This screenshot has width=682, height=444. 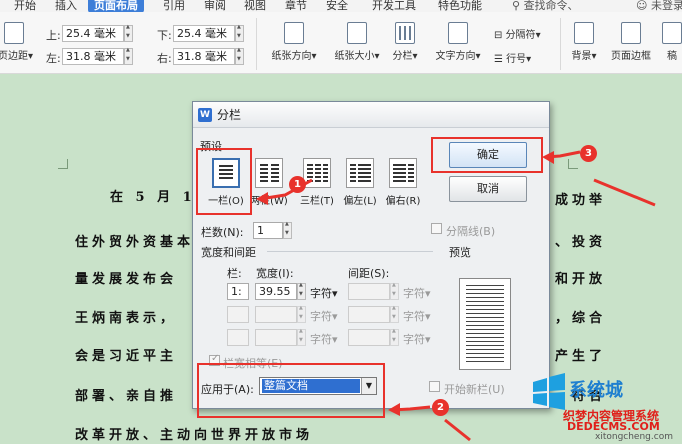 What do you see at coordinates (128, 56) in the screenshot?
I see `left-margin-spinner` at bounding box center [128, 56].